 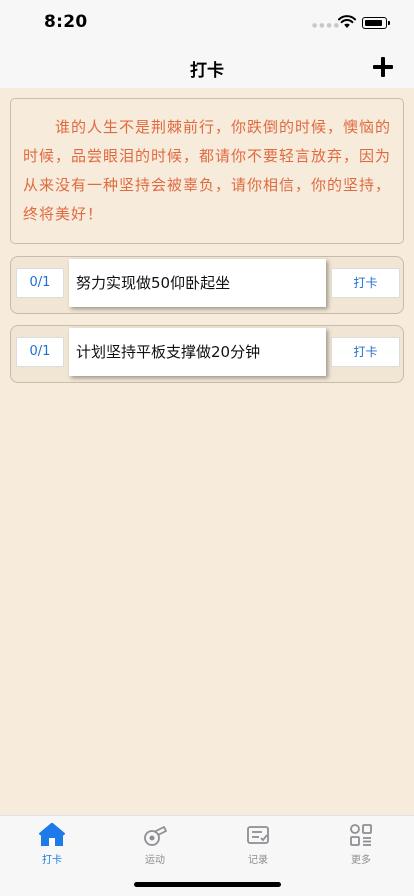 I want to click on tab-checkin: 打卡, so click(x=52, y=846).